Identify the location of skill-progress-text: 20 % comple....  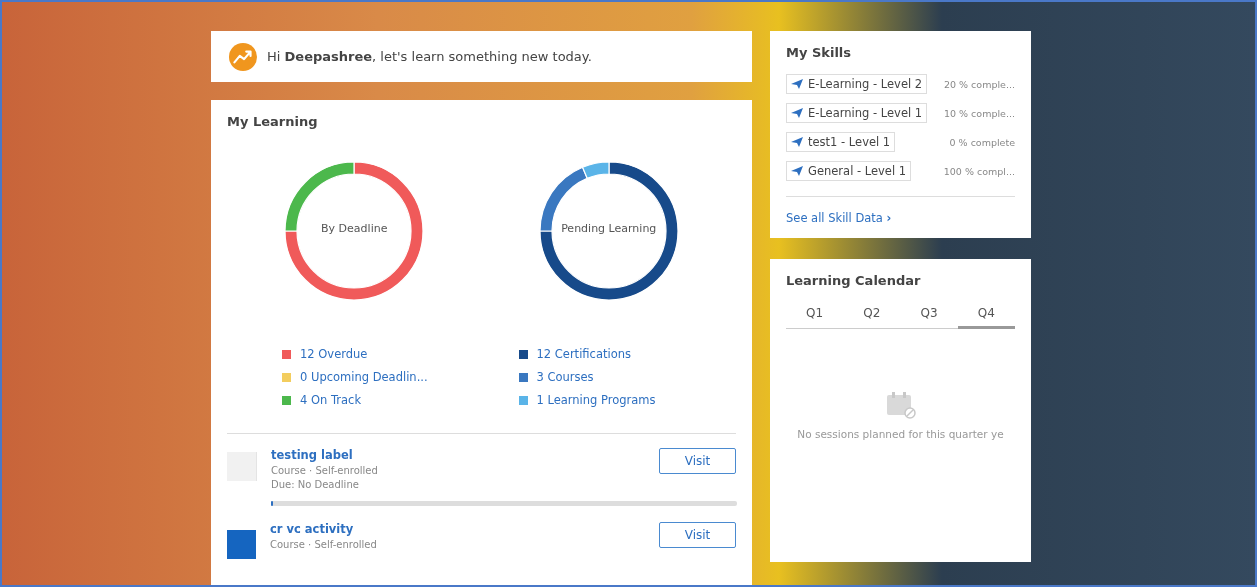
(979, 84).